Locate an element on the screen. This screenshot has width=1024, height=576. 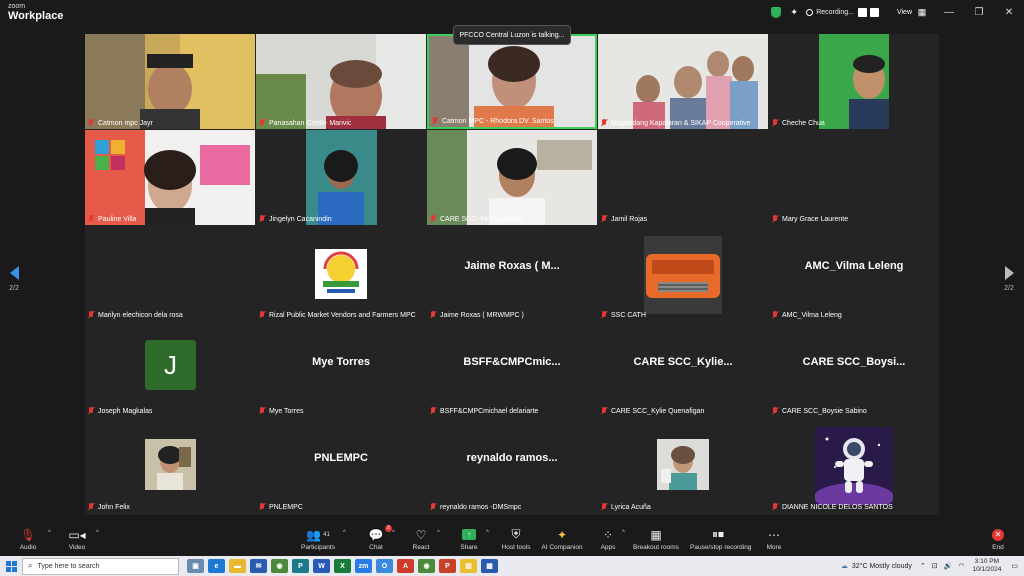
participant-tile: AMC_Vilma Leleng AMC_Vilma Leleng is located at coordinates (854, 273).